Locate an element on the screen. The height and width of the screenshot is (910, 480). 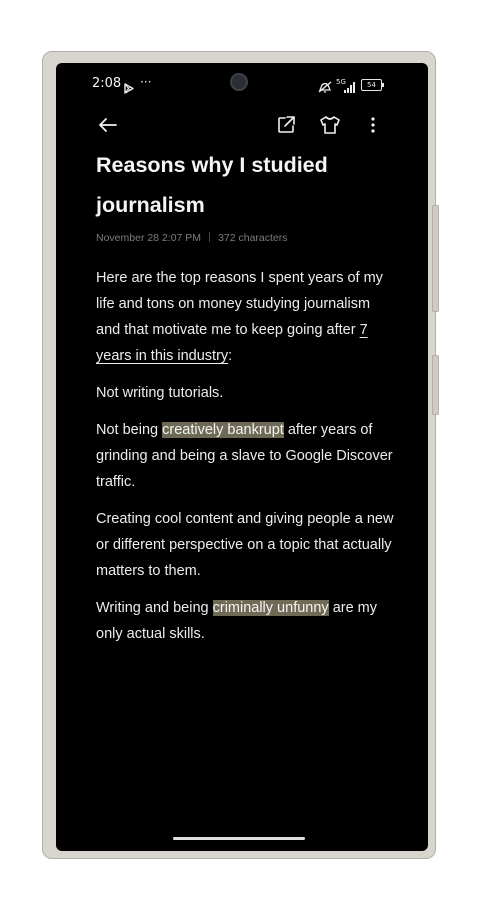
t-shirt-icon is located at coordinates (330, 125).